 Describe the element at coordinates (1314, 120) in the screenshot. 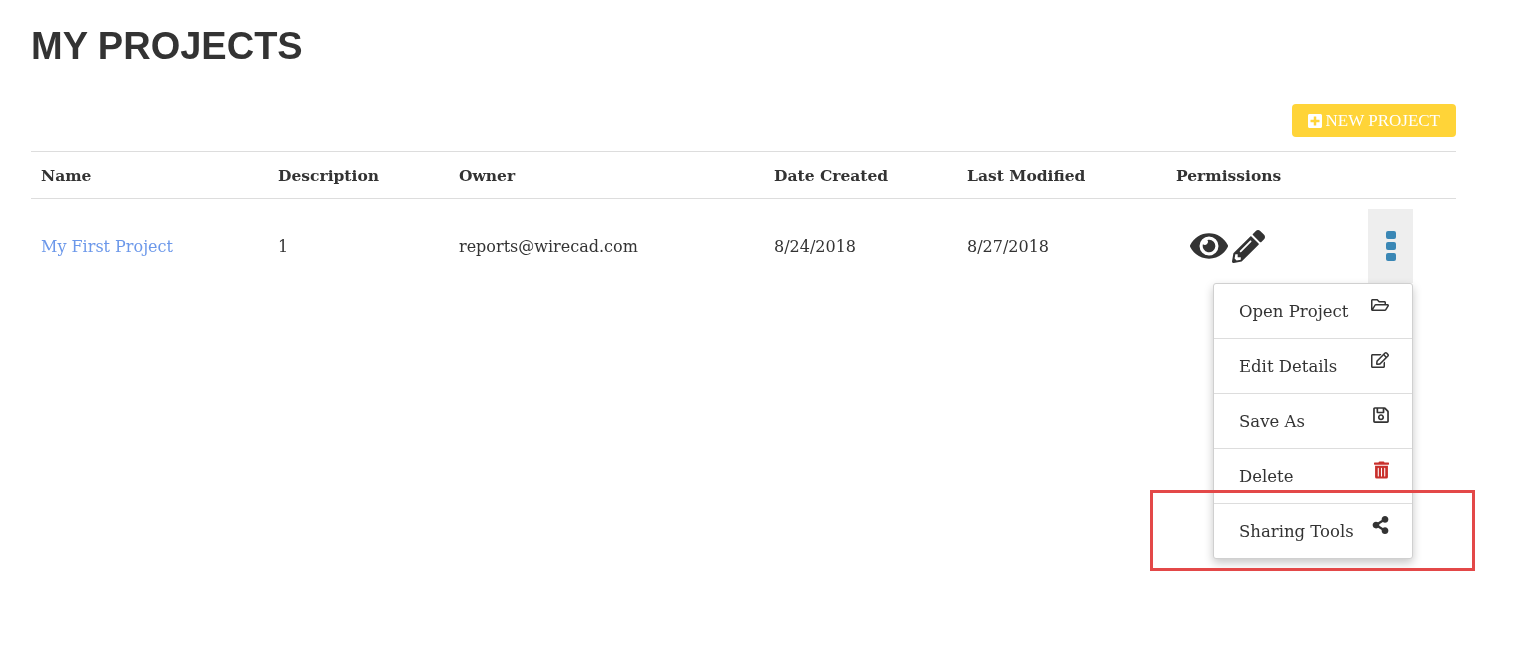

I see `plus-icon` at that location.